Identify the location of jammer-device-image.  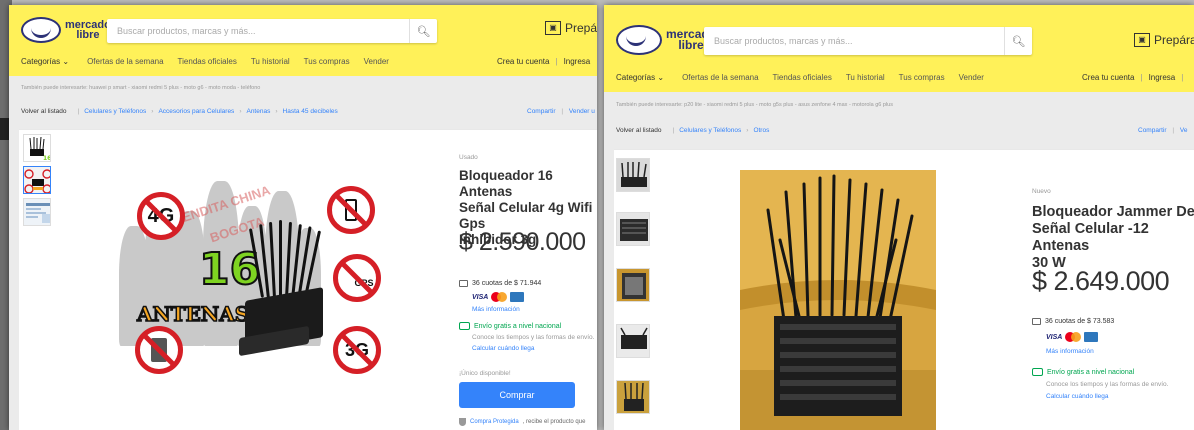
(838, 300).